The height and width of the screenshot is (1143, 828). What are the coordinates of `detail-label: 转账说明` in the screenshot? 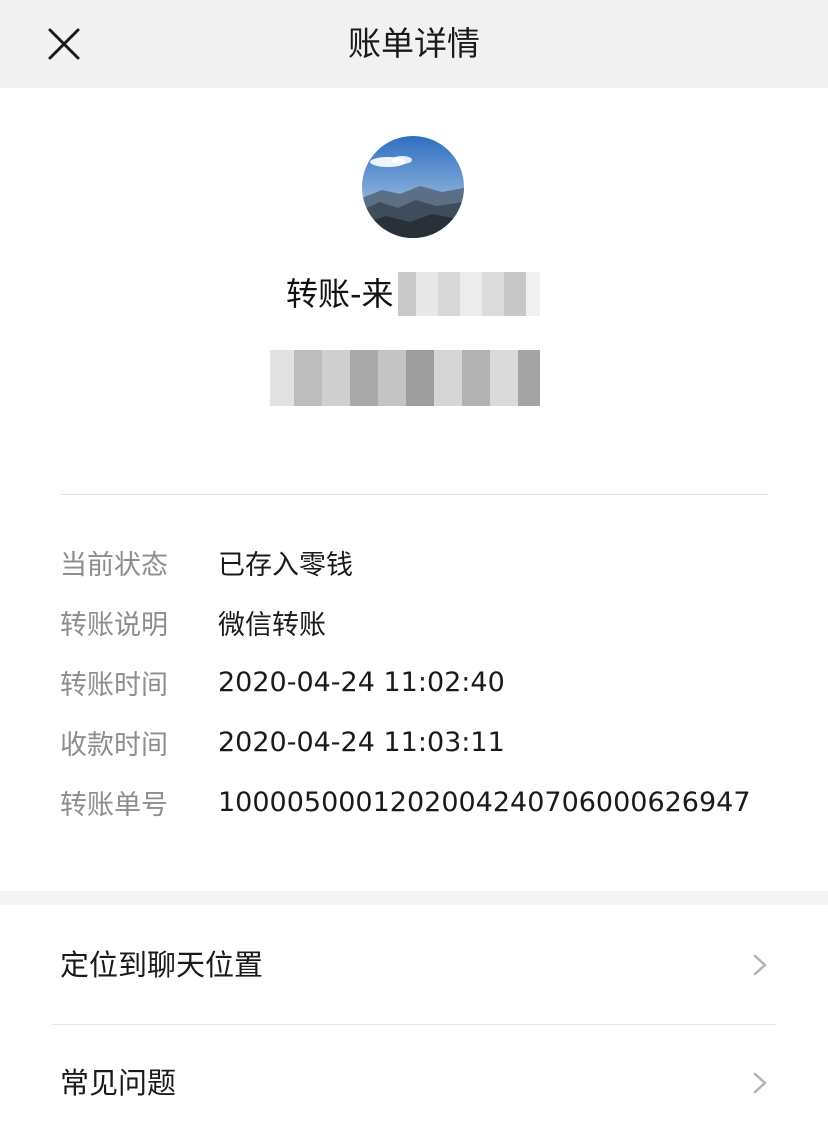 It's located at (114, 625).